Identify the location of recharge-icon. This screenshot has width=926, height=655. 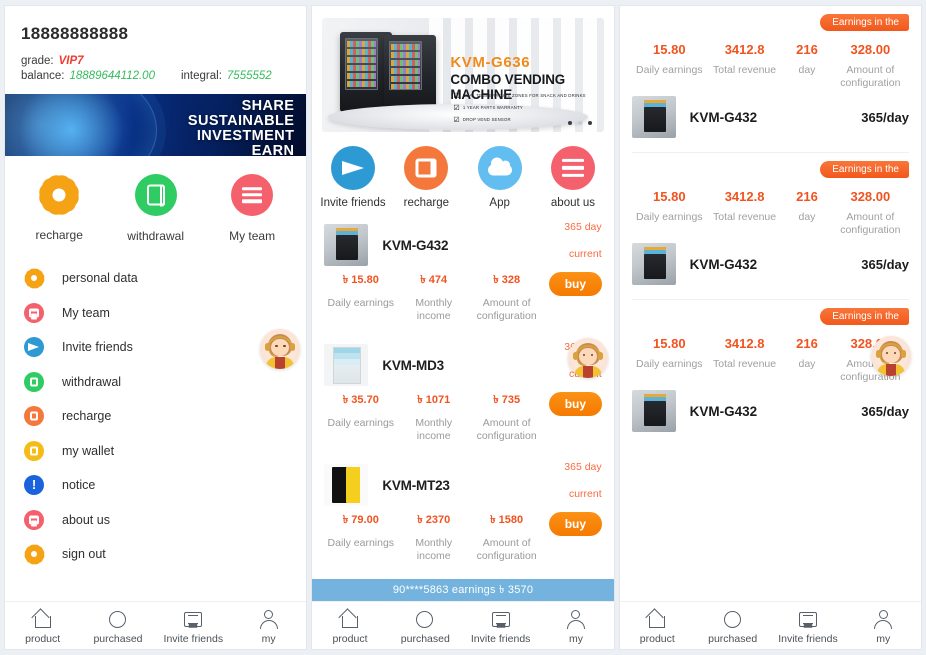
(34, 416).